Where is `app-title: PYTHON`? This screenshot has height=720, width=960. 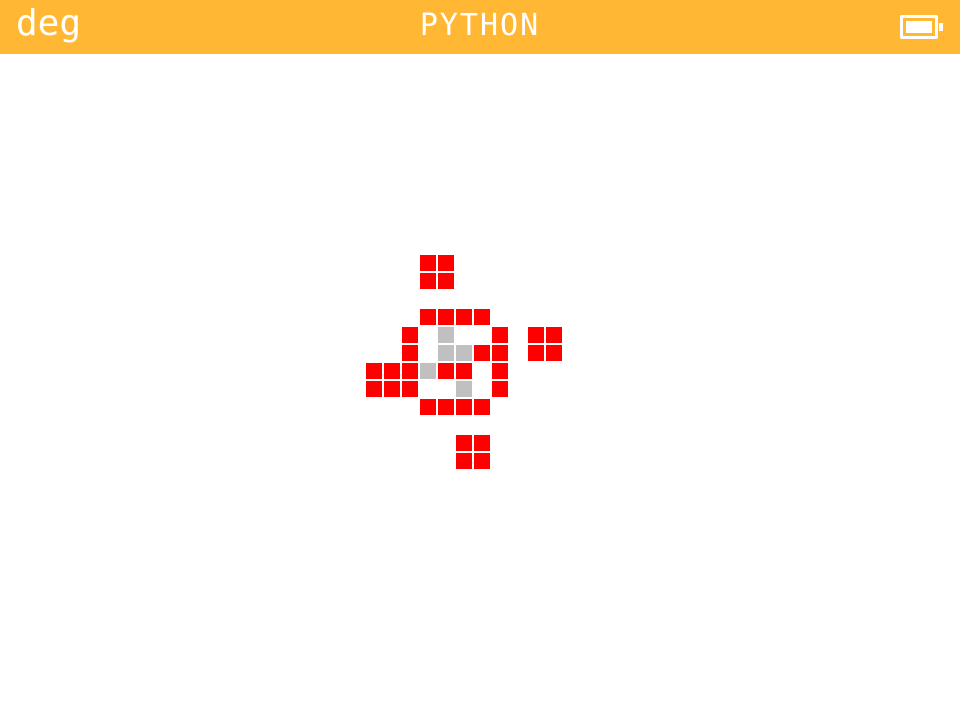 app-title: PYTHON is located at coordinates (480, 25).